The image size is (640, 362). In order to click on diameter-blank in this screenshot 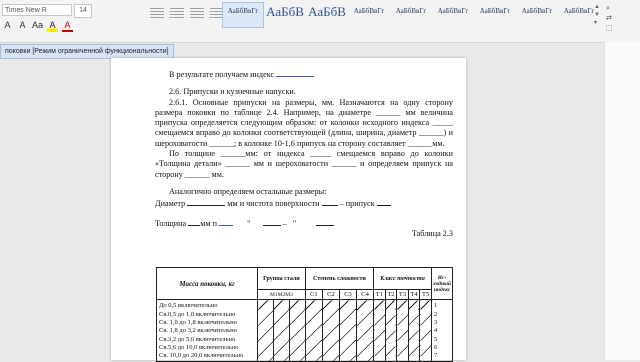, I will do `click(206, 202)`.